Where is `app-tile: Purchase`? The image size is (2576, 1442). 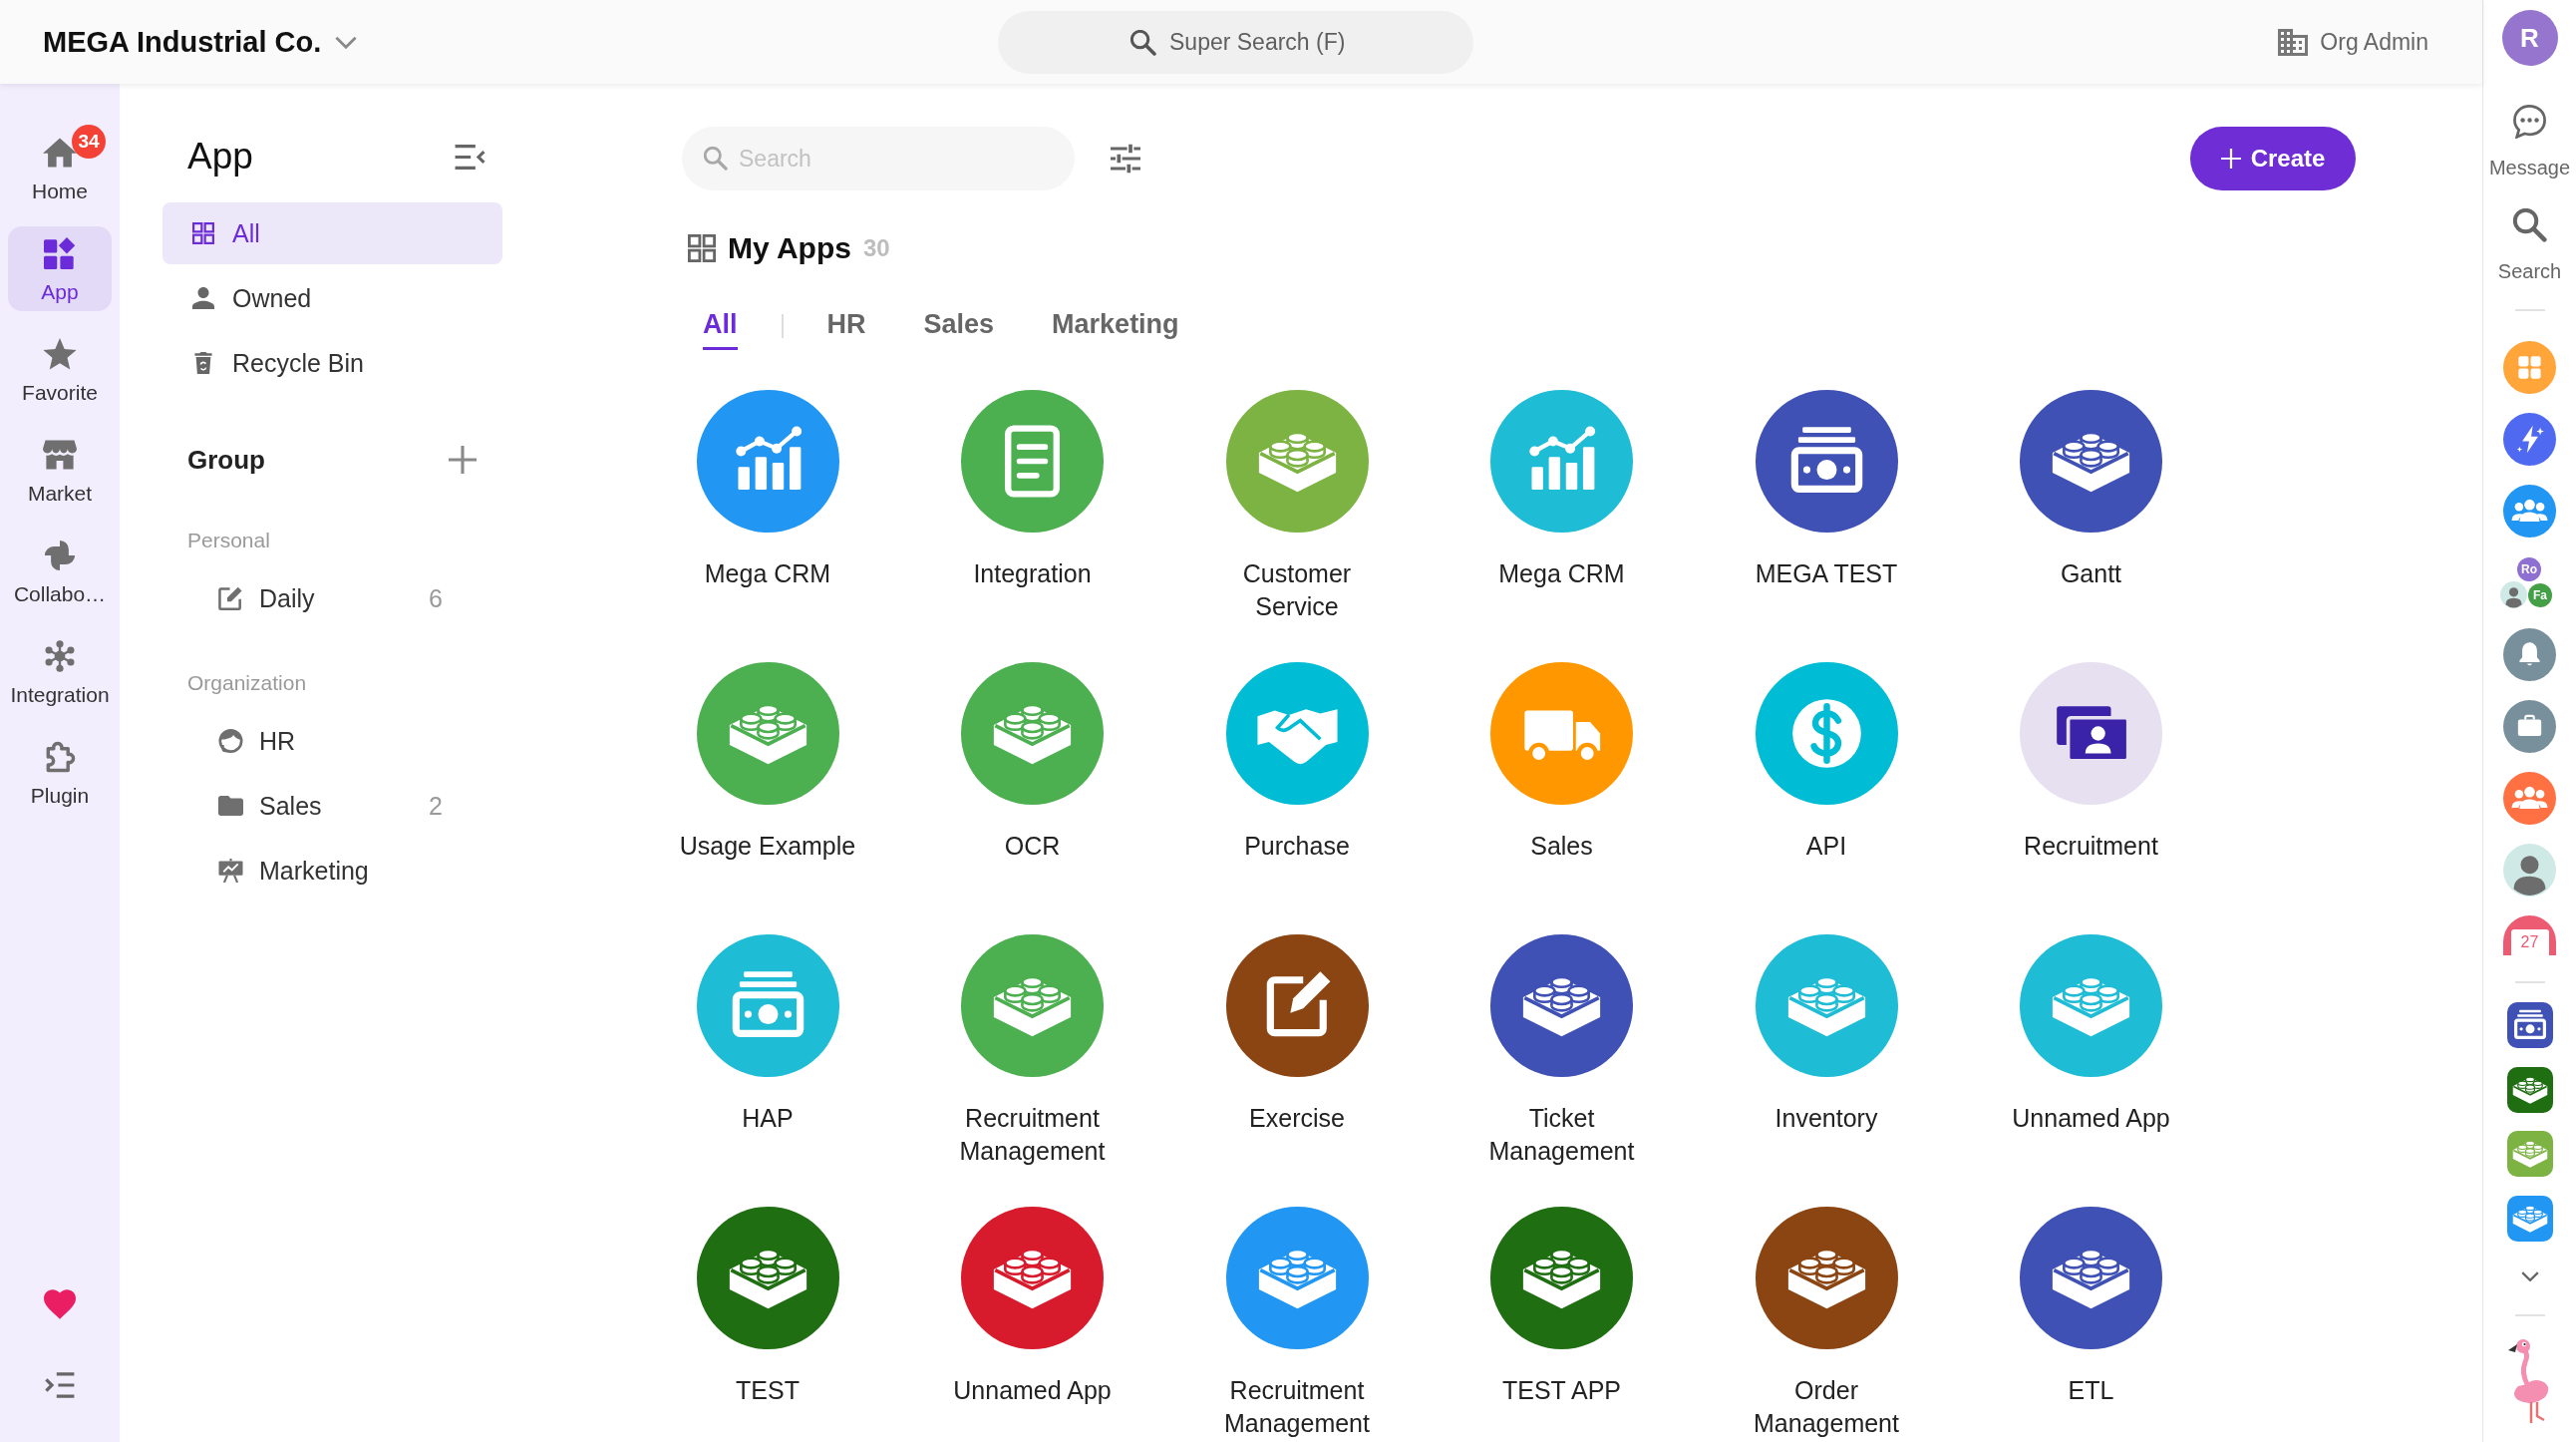 app-tile: Purchase is located at coordinates (1297, 779).